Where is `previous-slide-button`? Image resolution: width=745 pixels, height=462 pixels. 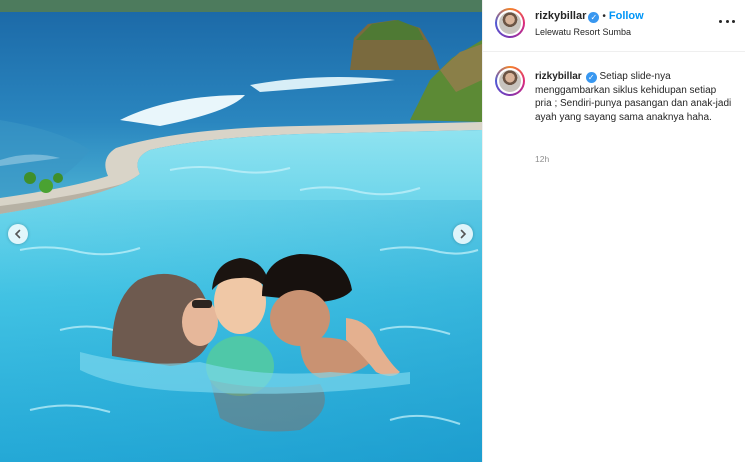 previous-slide-button is located at coordinates (18, 234).